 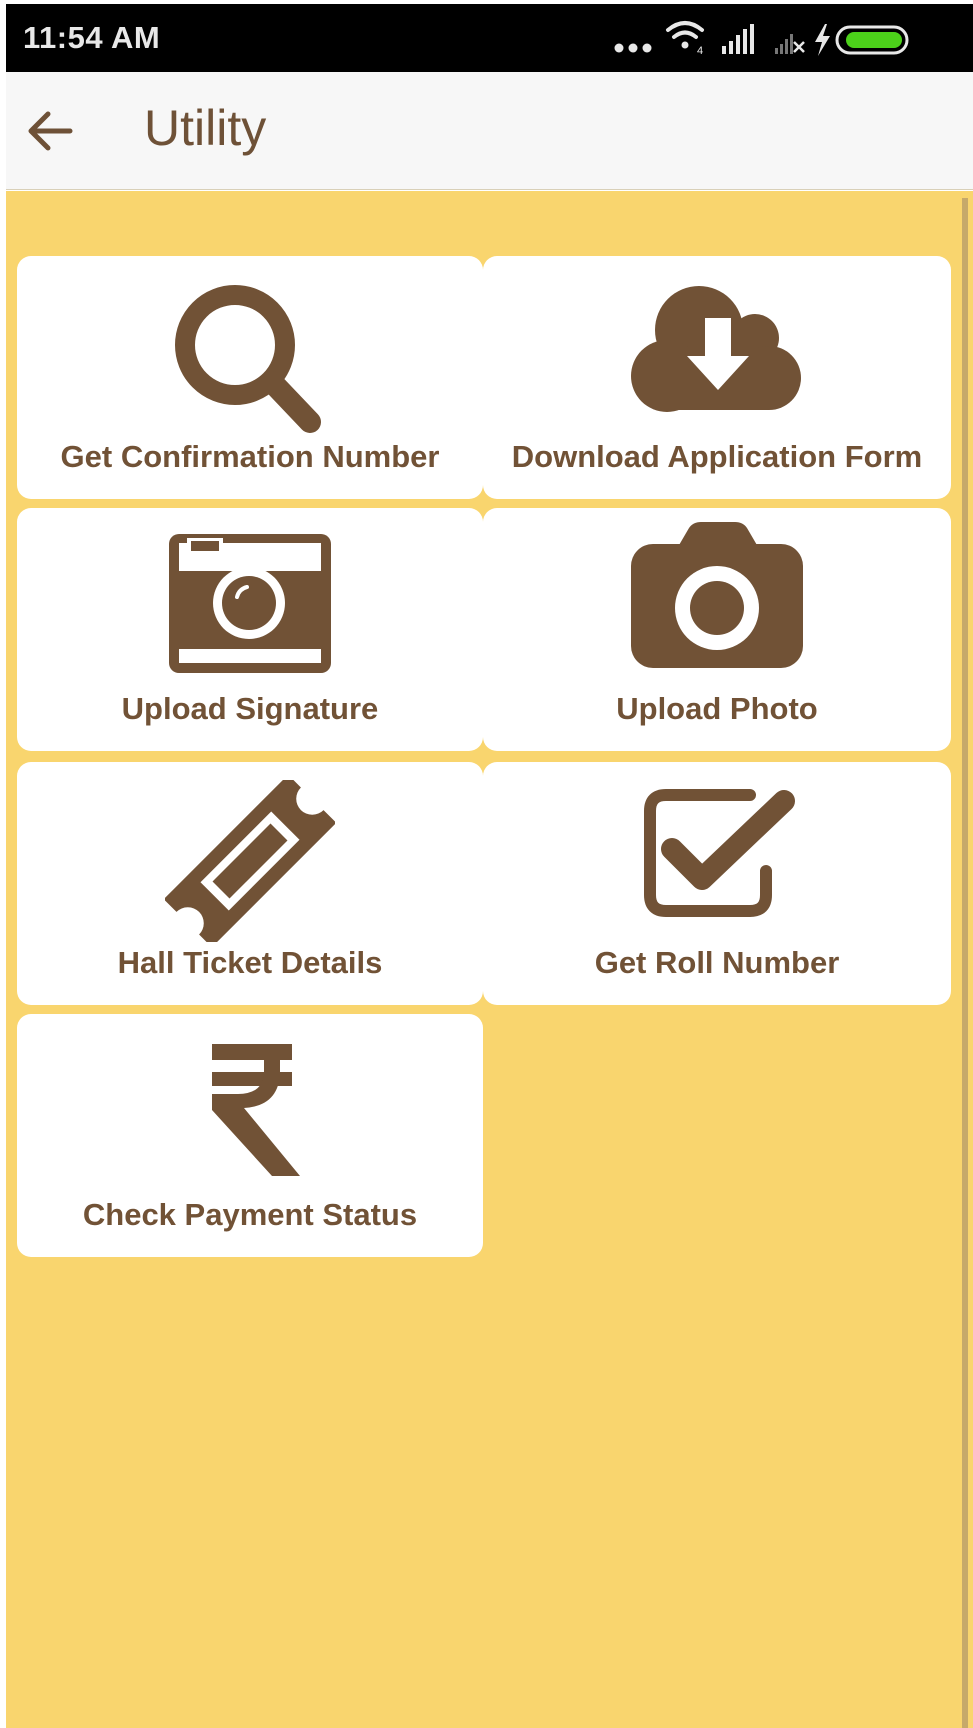 I want to click on tile-label: Download Application Form, so click(x=717, y=456).